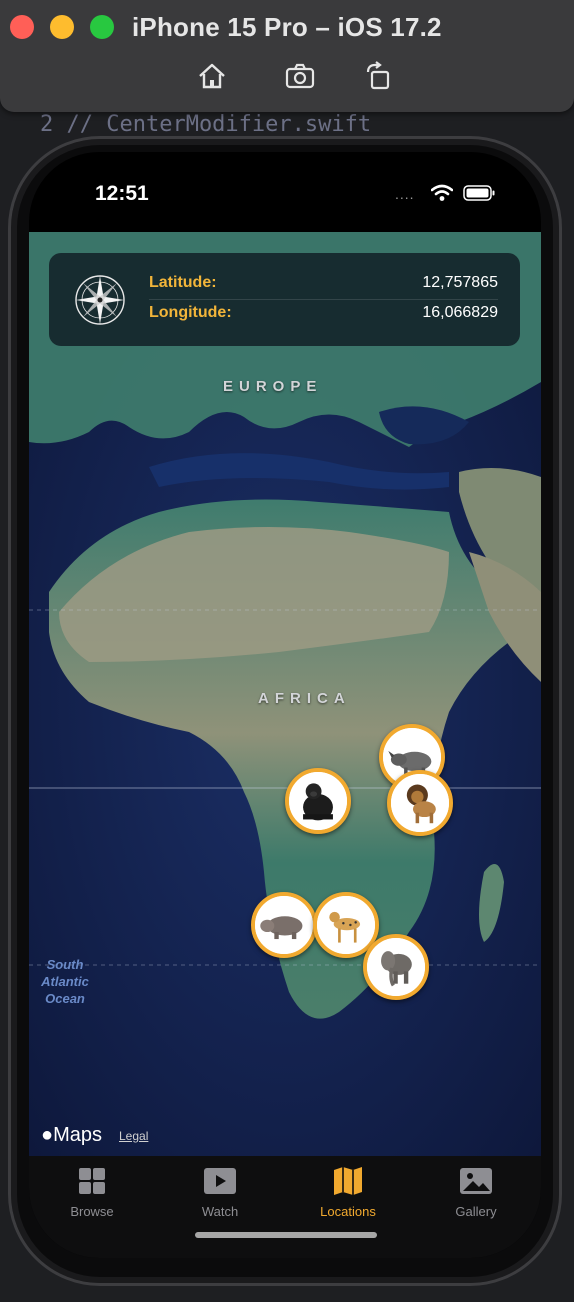 The height and width of the screenshot is (1302, 574). I want to click on screenshot-icon, so click(300, 76).